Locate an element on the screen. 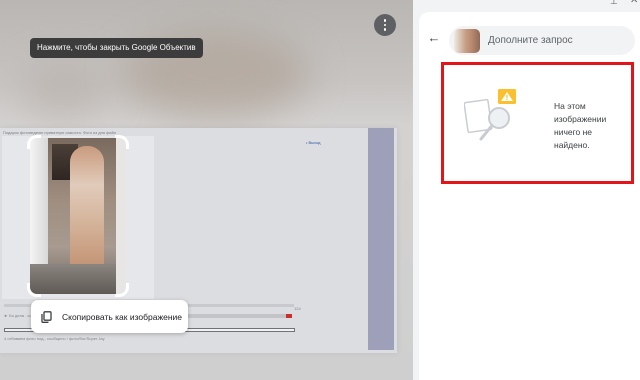  selected-image is located at coordinates (78, 216).